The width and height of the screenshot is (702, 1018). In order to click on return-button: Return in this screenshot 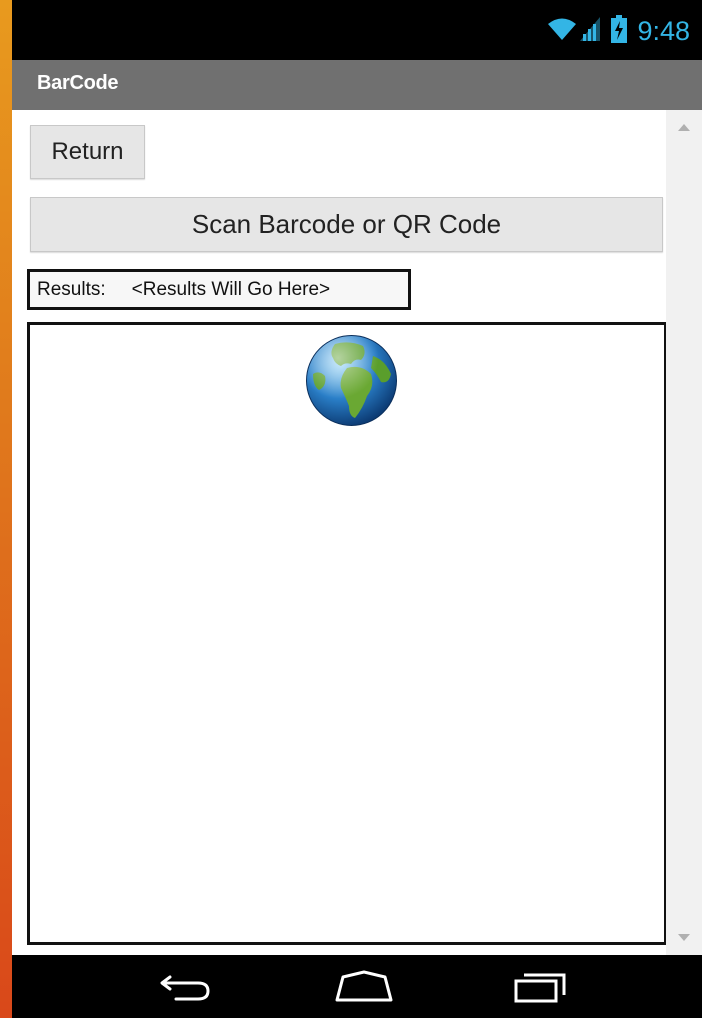, I will do `click(87, 152)`.